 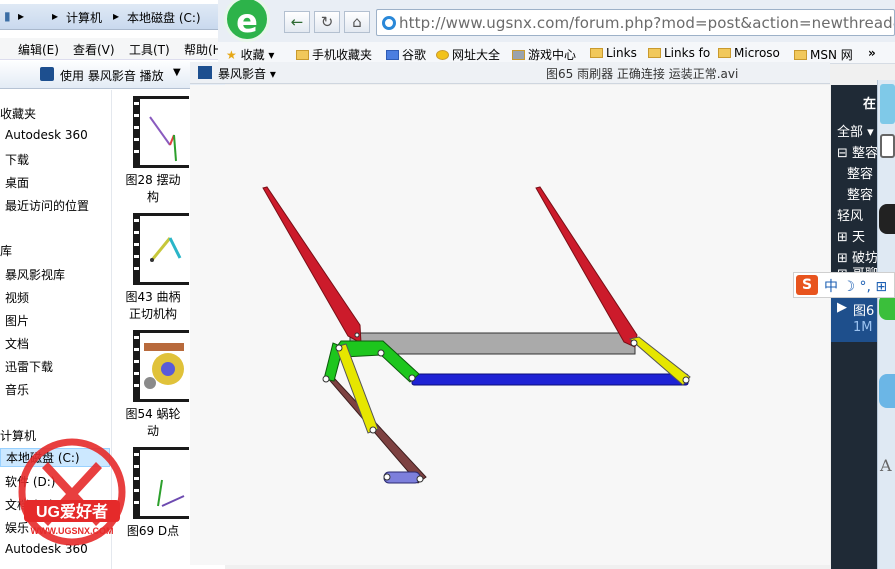 I want to click on nav-thunder-downloads: 迅雷下载, so click(x=29, y=366).